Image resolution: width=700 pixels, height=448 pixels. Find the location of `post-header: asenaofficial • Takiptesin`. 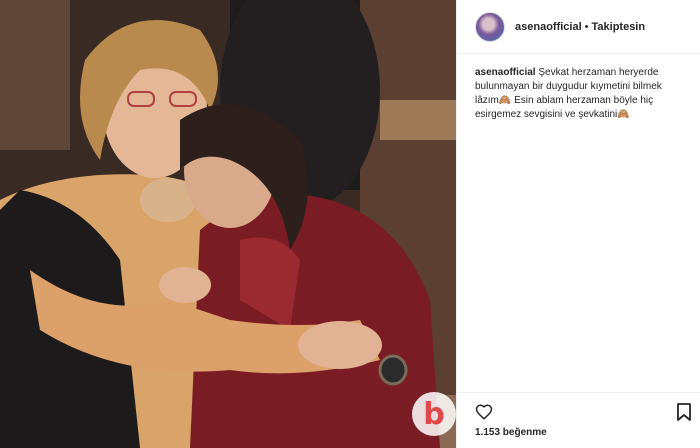

post-header: asenaofficial • Takiptesin is located at coordinates (578, 27).